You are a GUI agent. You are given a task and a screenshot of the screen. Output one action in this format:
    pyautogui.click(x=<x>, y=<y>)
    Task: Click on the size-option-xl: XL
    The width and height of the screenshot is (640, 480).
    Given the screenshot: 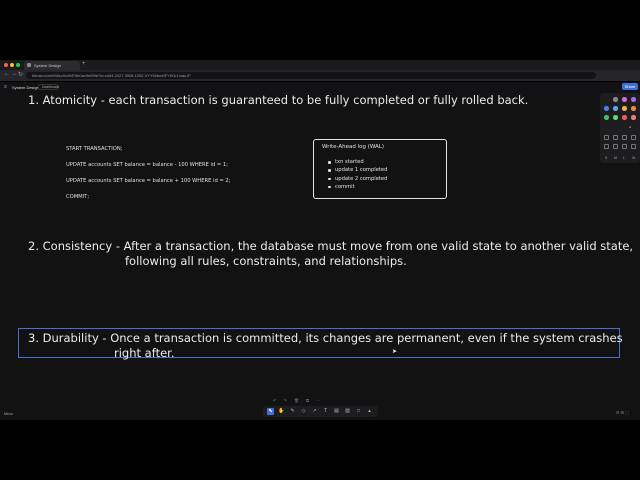 What is the action you would take?
    pyautogui.click(x=634, y=158)
    